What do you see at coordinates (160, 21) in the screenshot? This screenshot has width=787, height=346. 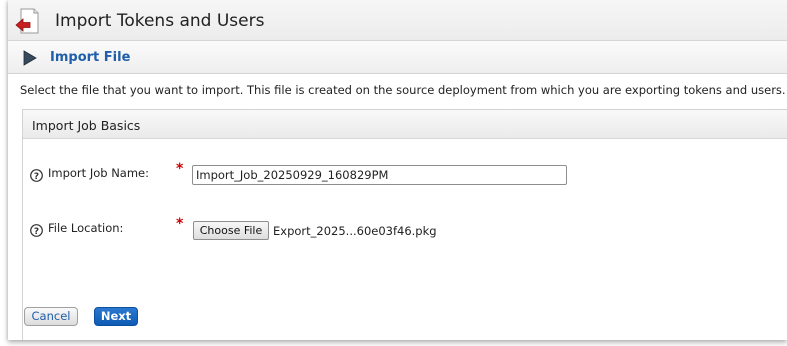 I see `window-title: Import Tokens and Users` at bounding box center [160, 21].